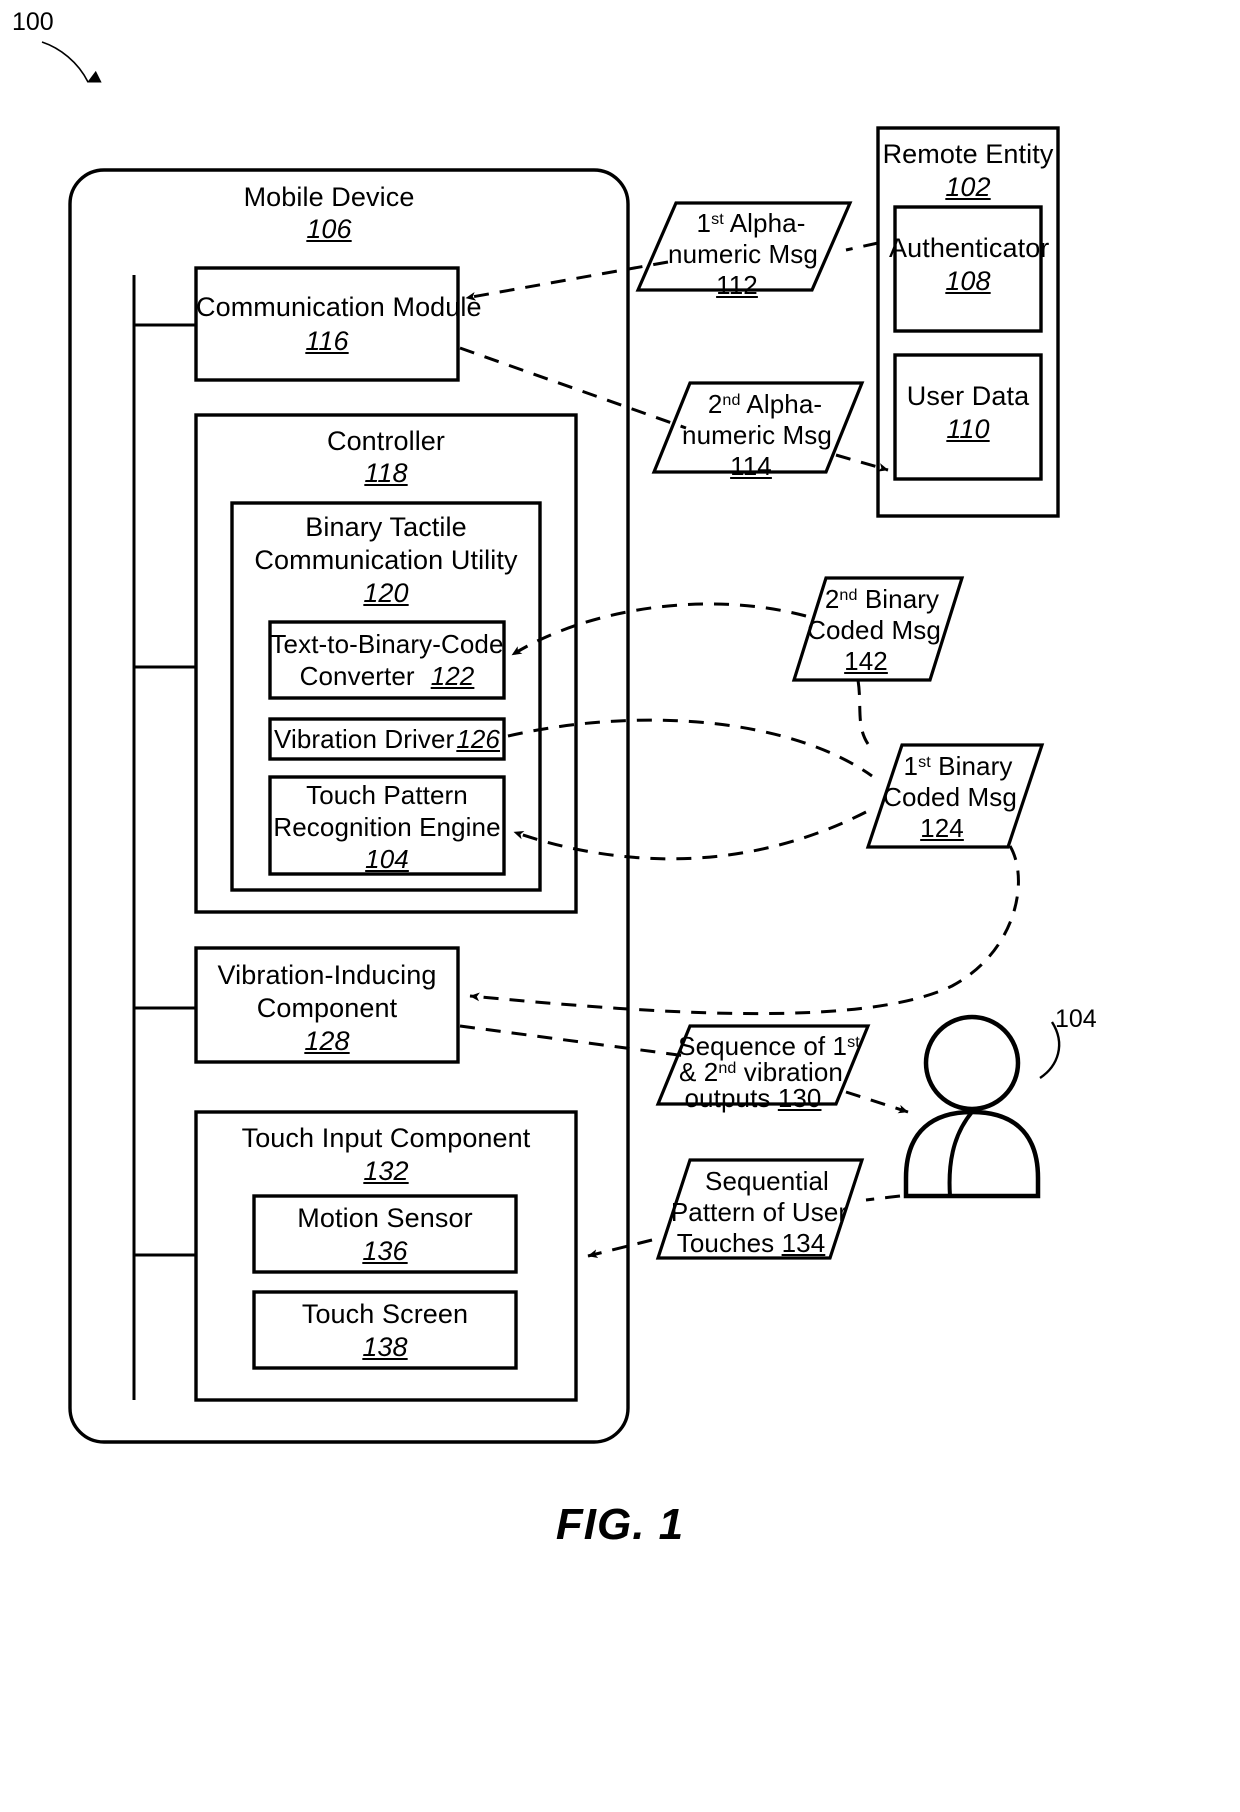 This screenshot has height=1812, width=1240. What do you see at coordinates (620, 1524) in the screenshot?
I see `figure-caption: FIG. 1` at bounding box center [620, 1524].